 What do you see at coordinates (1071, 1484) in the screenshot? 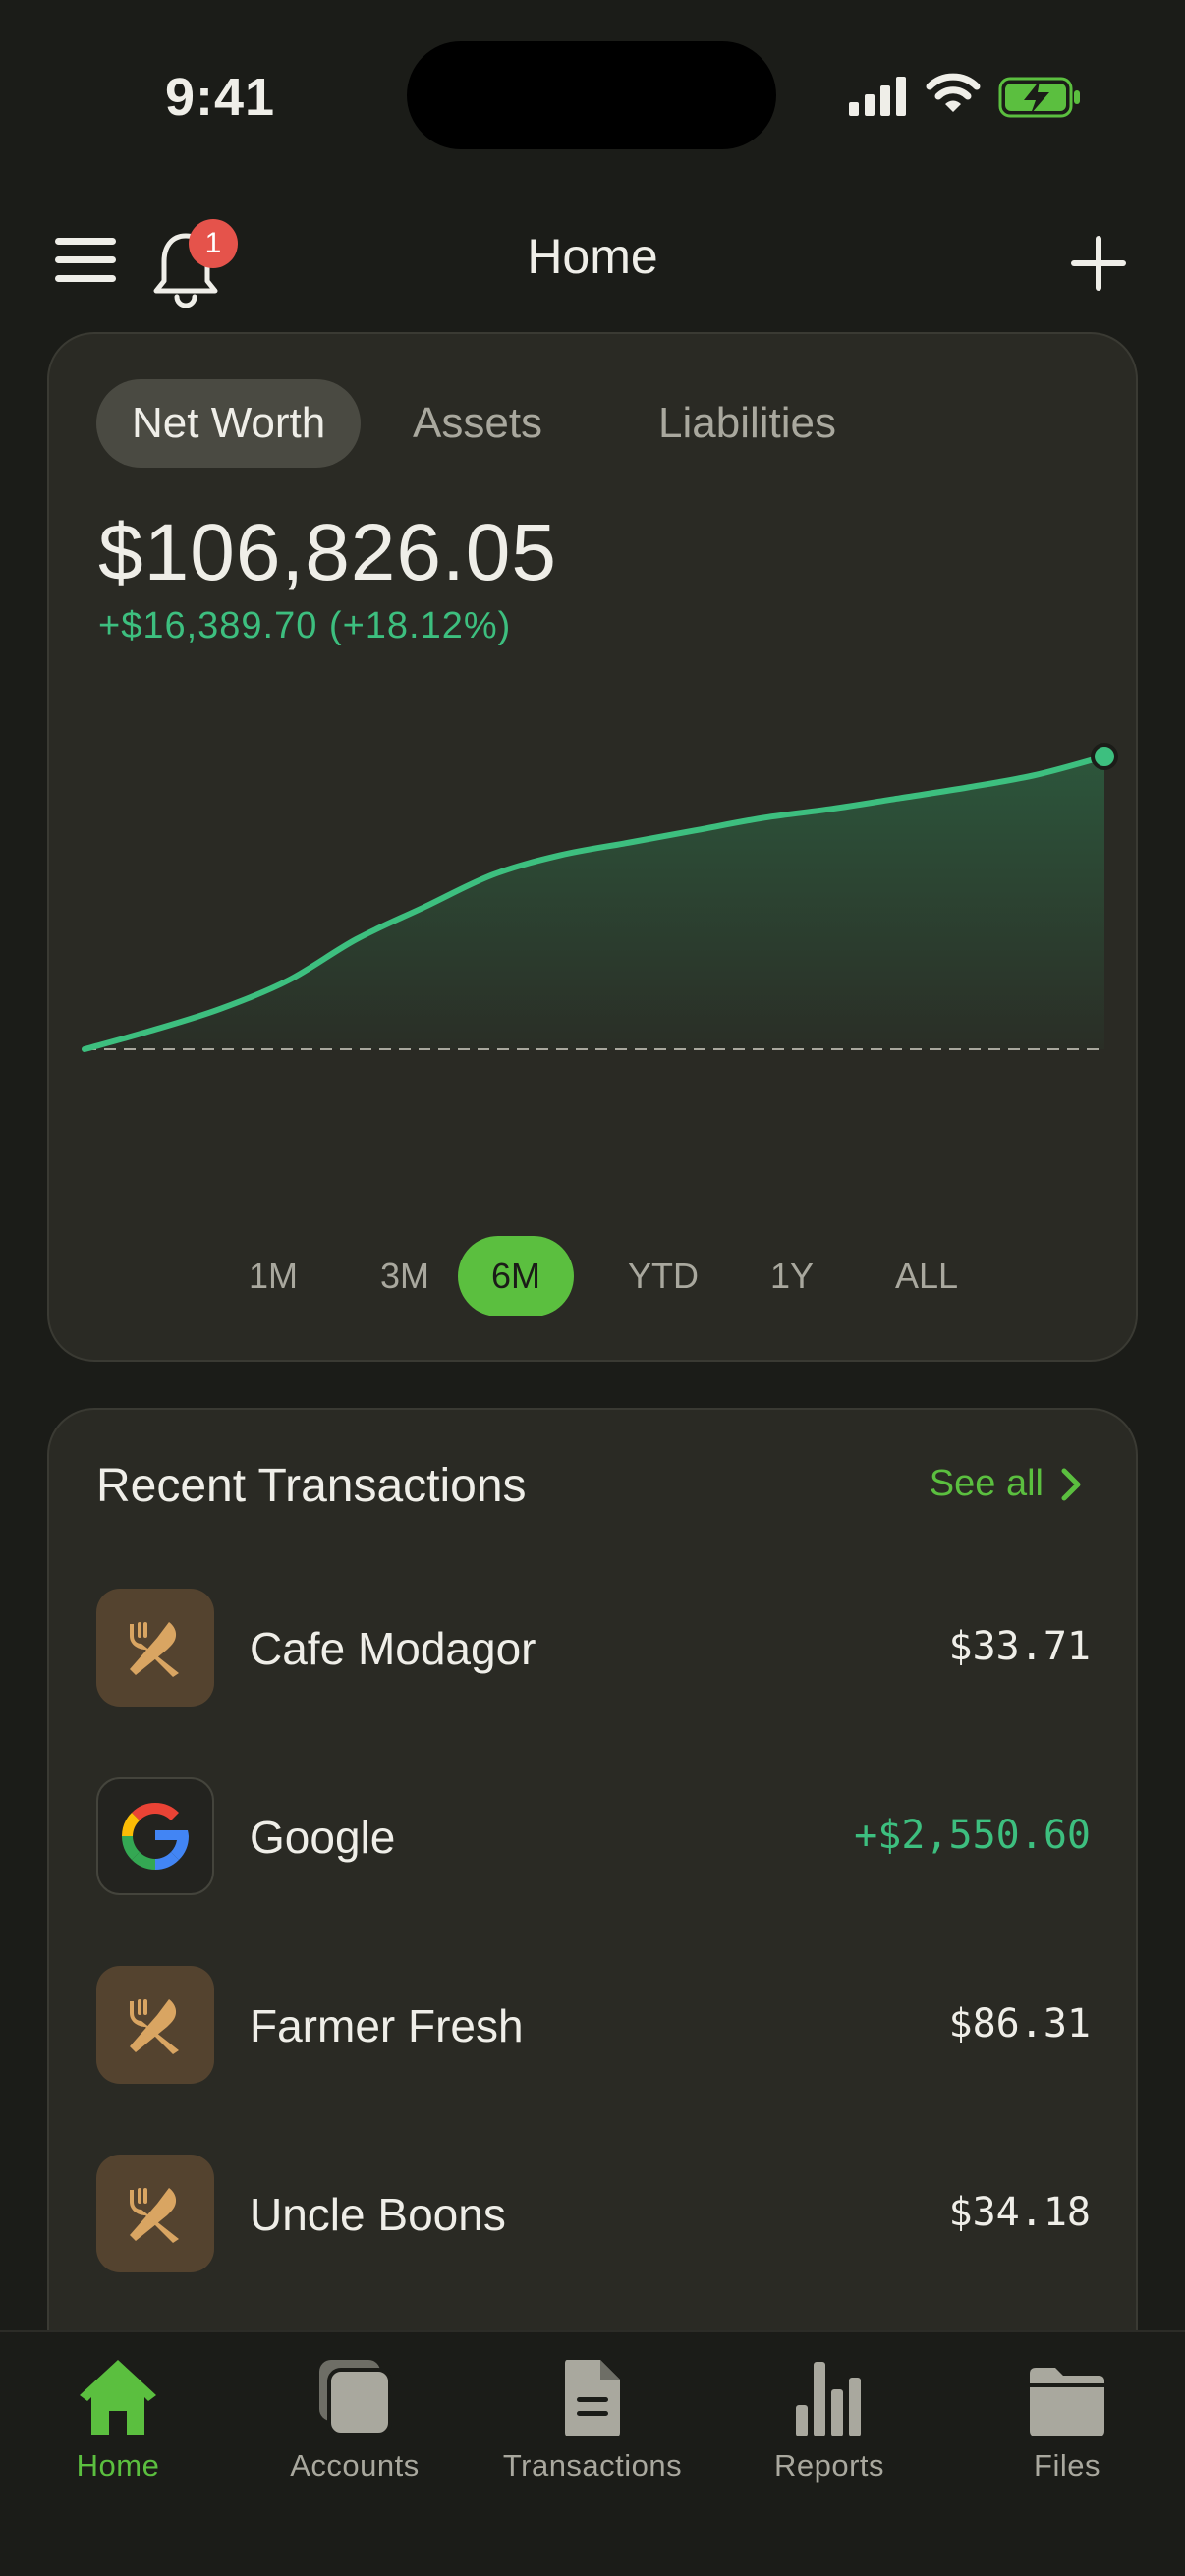
I see `chevron-right-icon` at bounding box center [1071, 1484].